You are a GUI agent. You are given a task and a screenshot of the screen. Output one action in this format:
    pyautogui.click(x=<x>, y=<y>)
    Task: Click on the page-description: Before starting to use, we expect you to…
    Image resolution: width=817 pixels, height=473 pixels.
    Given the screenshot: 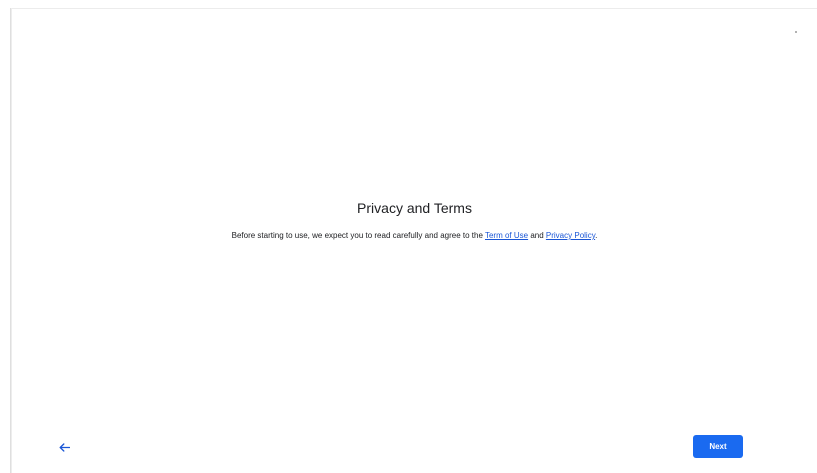 What is the action you would take?
    pyautogui.click(x=414, y=235)
    